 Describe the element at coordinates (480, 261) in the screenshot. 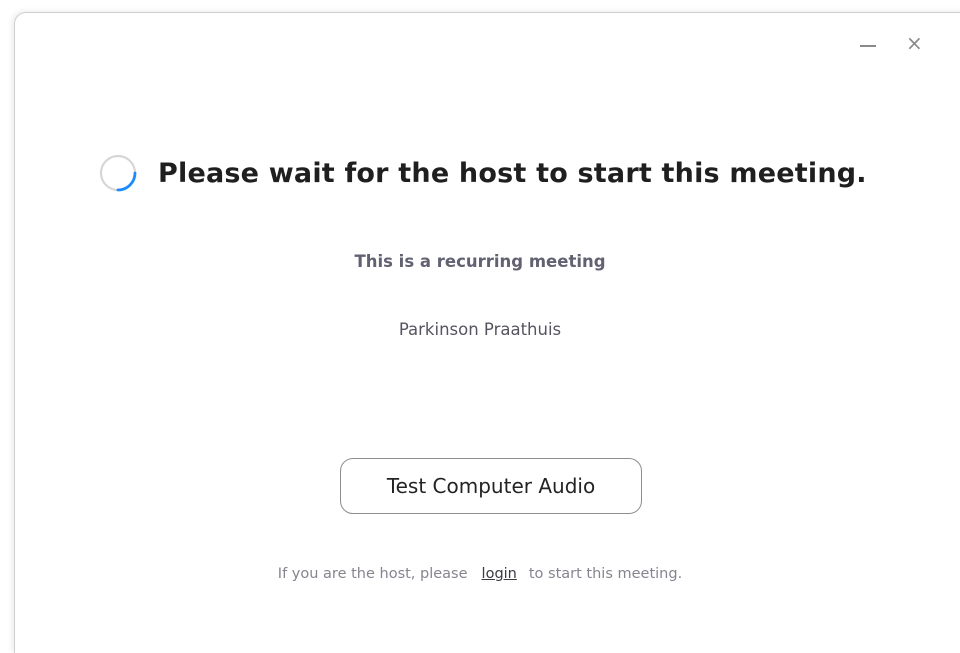

I see `recurring-meeting-label: This is a recurring meeting` at that location.